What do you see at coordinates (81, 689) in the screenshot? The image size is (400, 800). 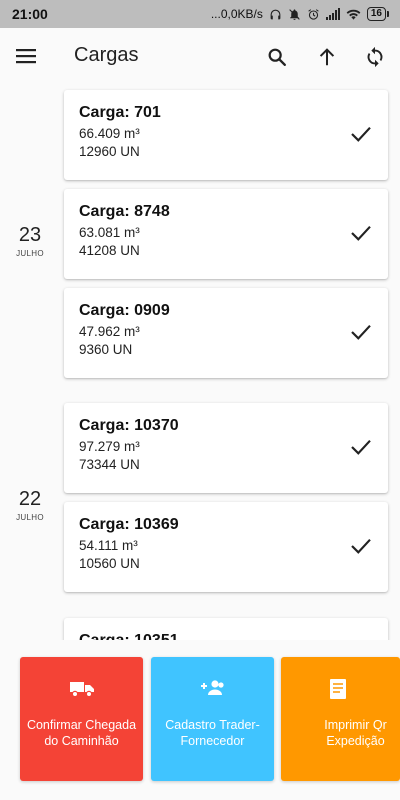 I see `truck-icon` at bounding box center [81, 689].